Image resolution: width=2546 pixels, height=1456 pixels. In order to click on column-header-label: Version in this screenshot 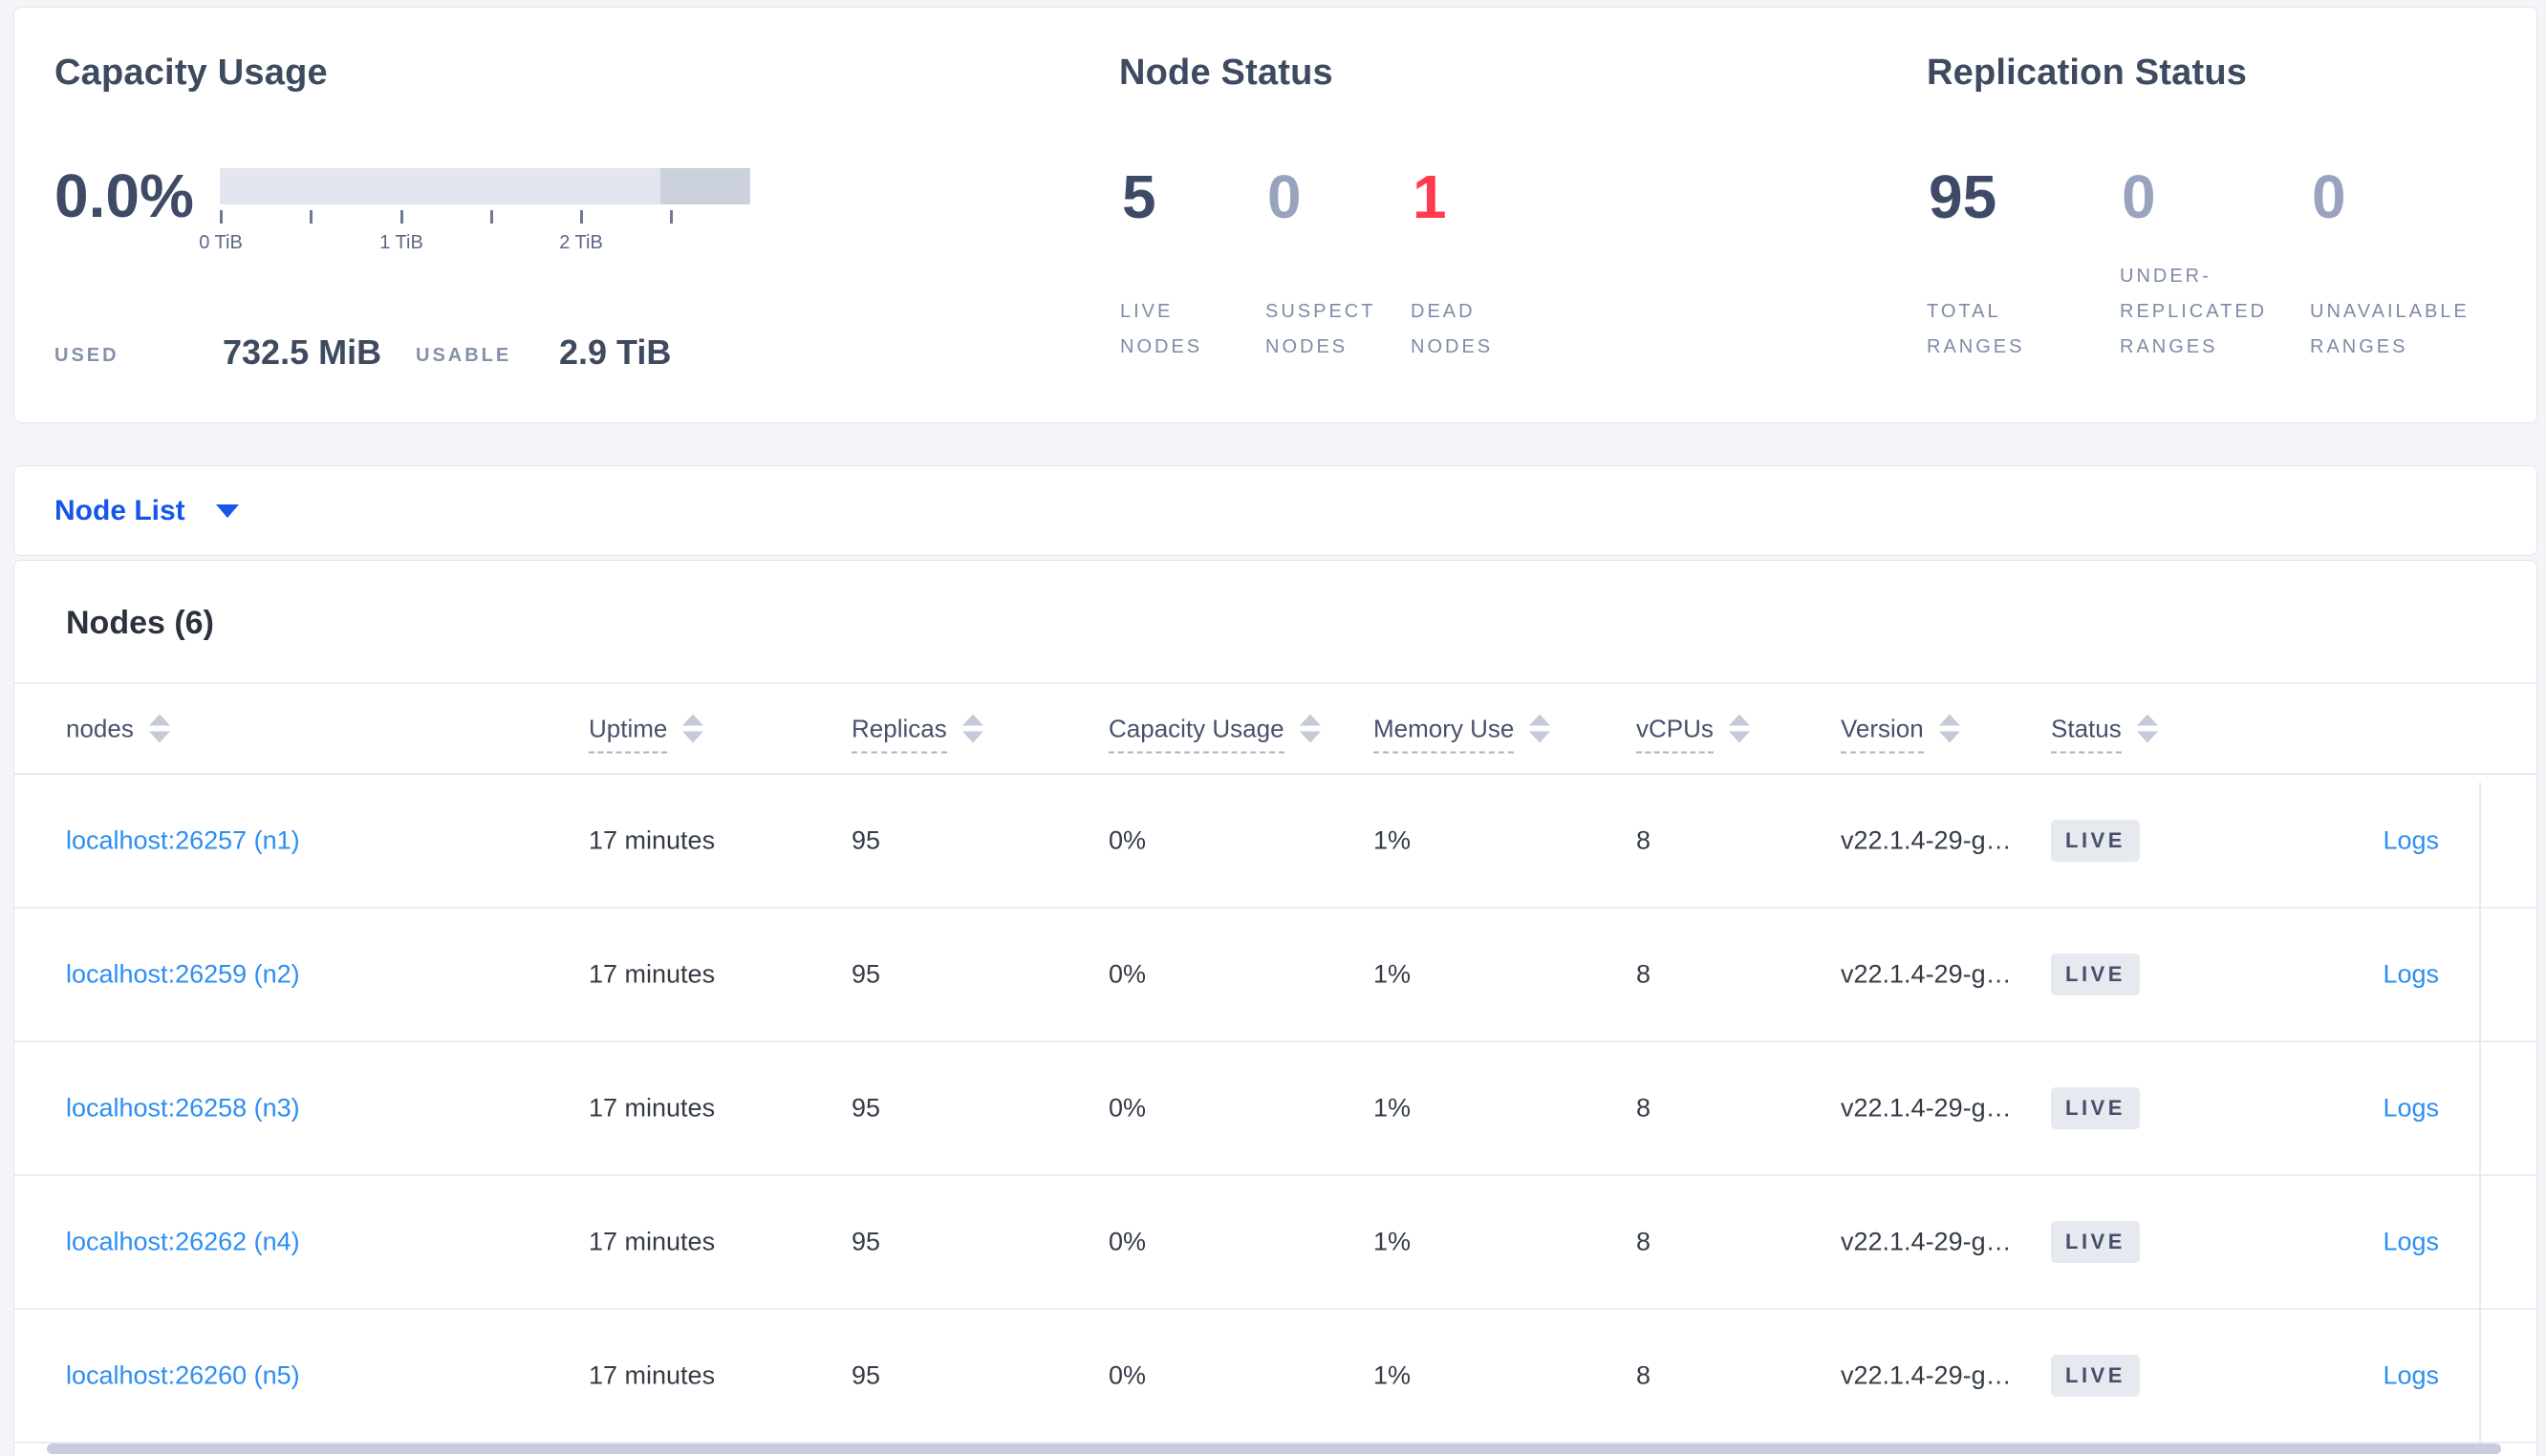, I will do `click(1882, 733)`.